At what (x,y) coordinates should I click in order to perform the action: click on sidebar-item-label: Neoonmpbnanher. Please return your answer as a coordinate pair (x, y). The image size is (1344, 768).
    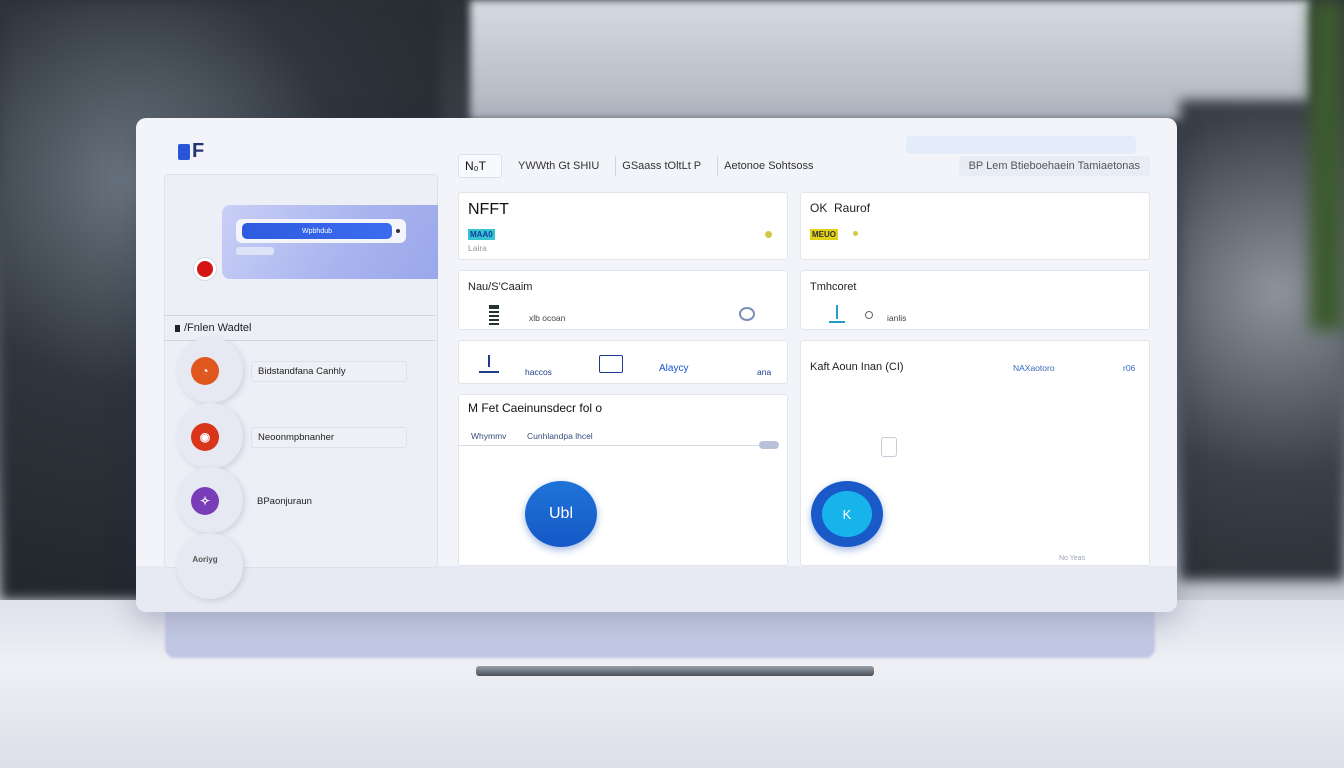
    Looking at the image, I should click on (329, 437).